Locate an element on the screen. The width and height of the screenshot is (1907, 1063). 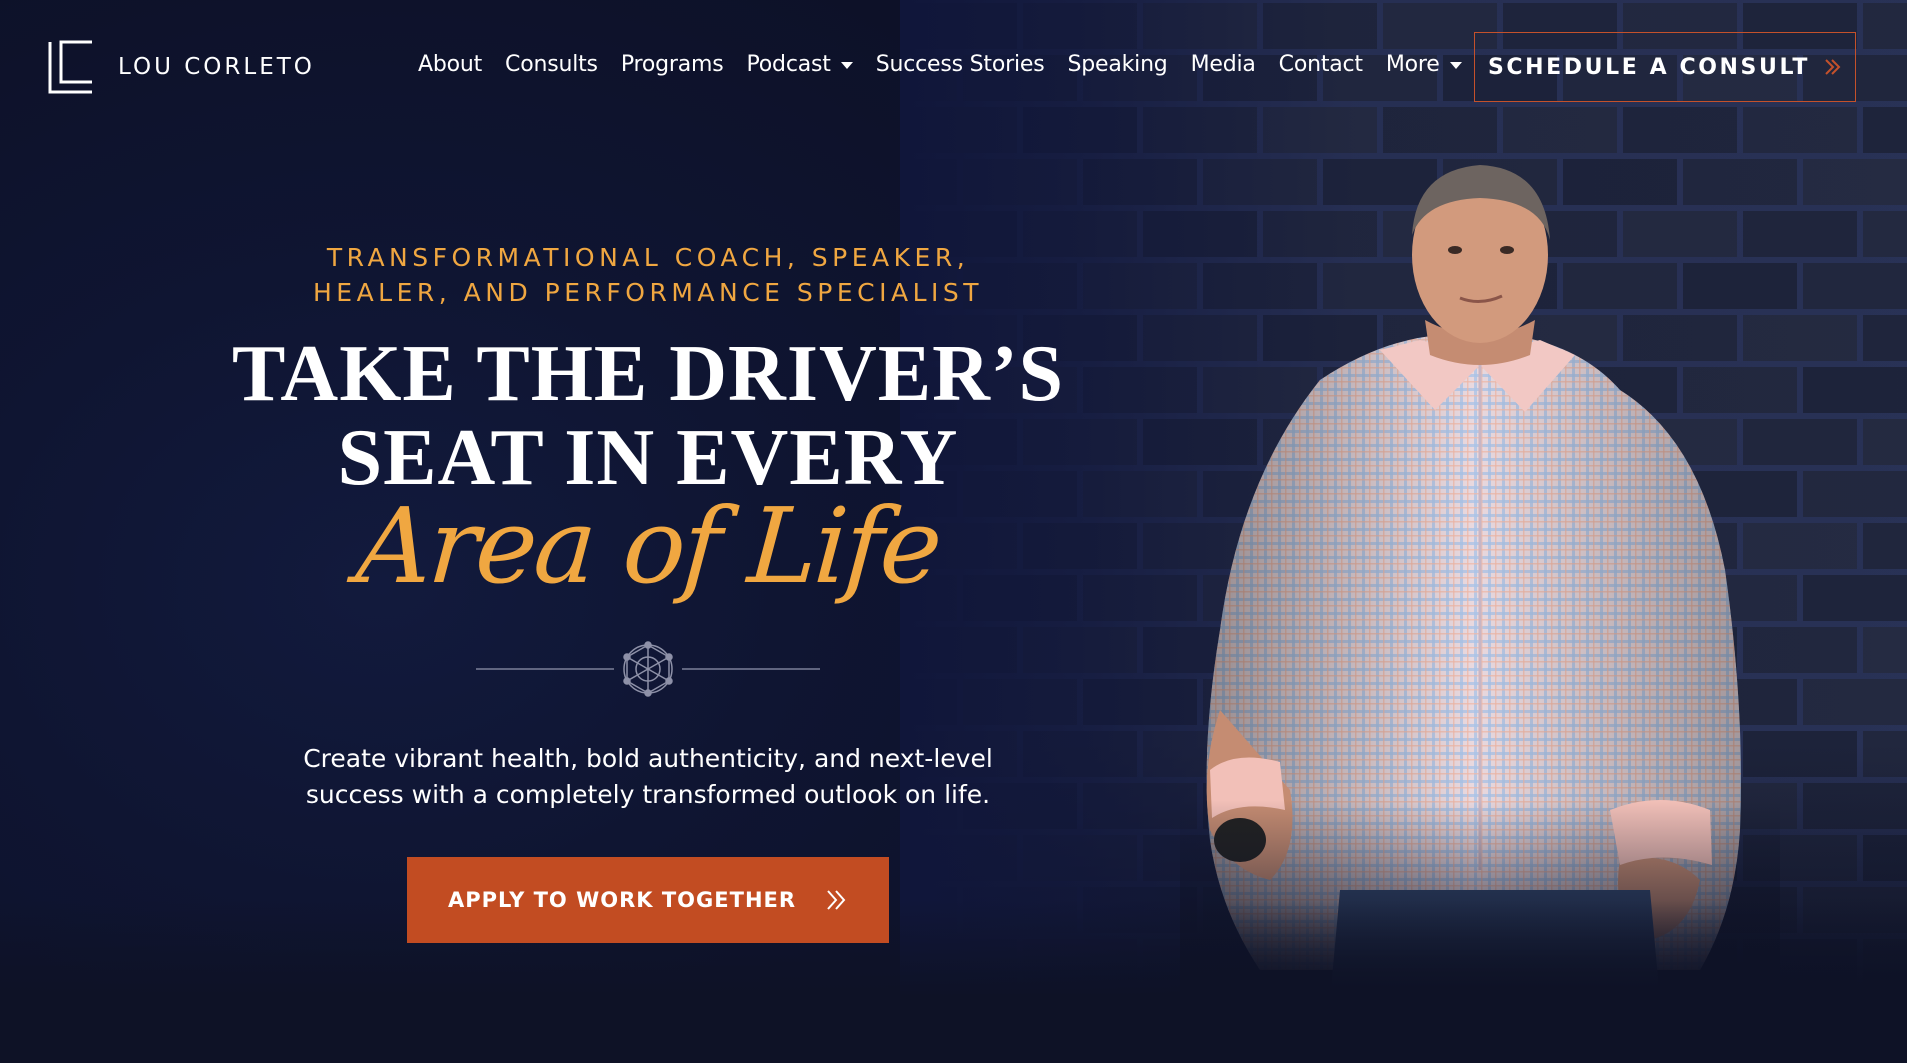
nav-item-consults: Consults is located at coordinates (551, 64).